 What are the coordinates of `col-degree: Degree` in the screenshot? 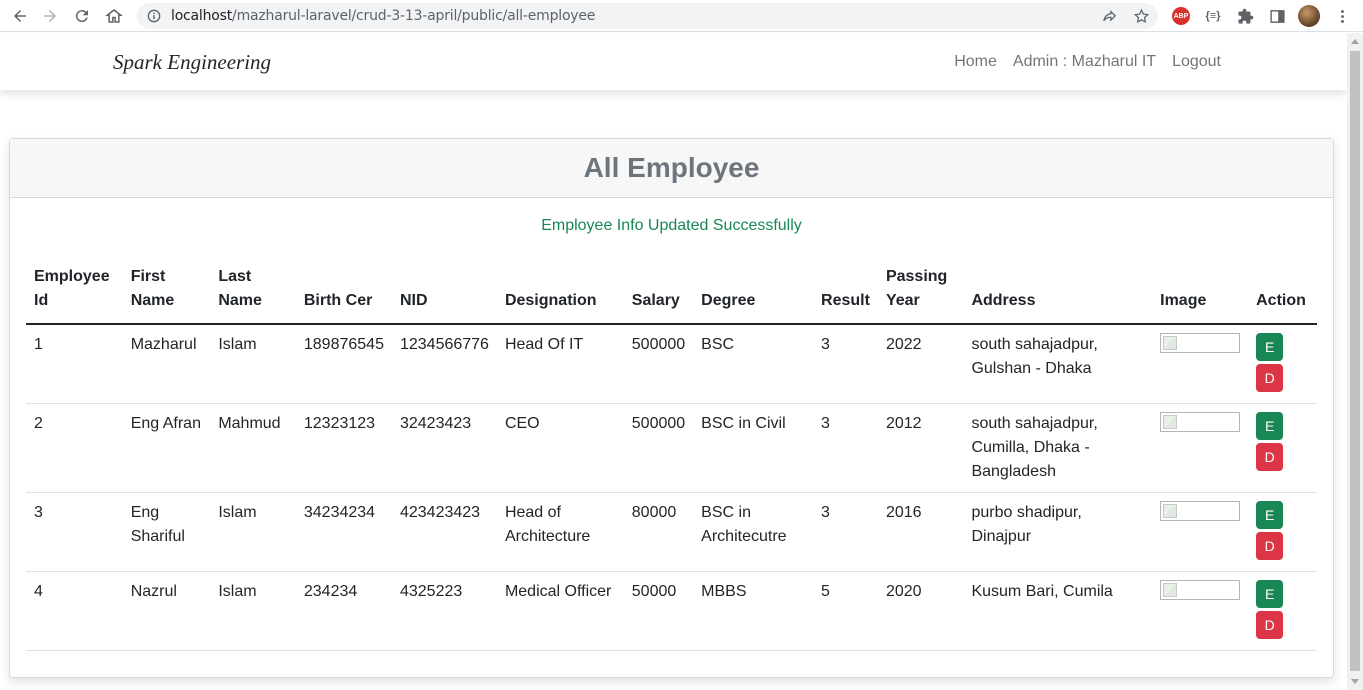 It's located at (753, 292).